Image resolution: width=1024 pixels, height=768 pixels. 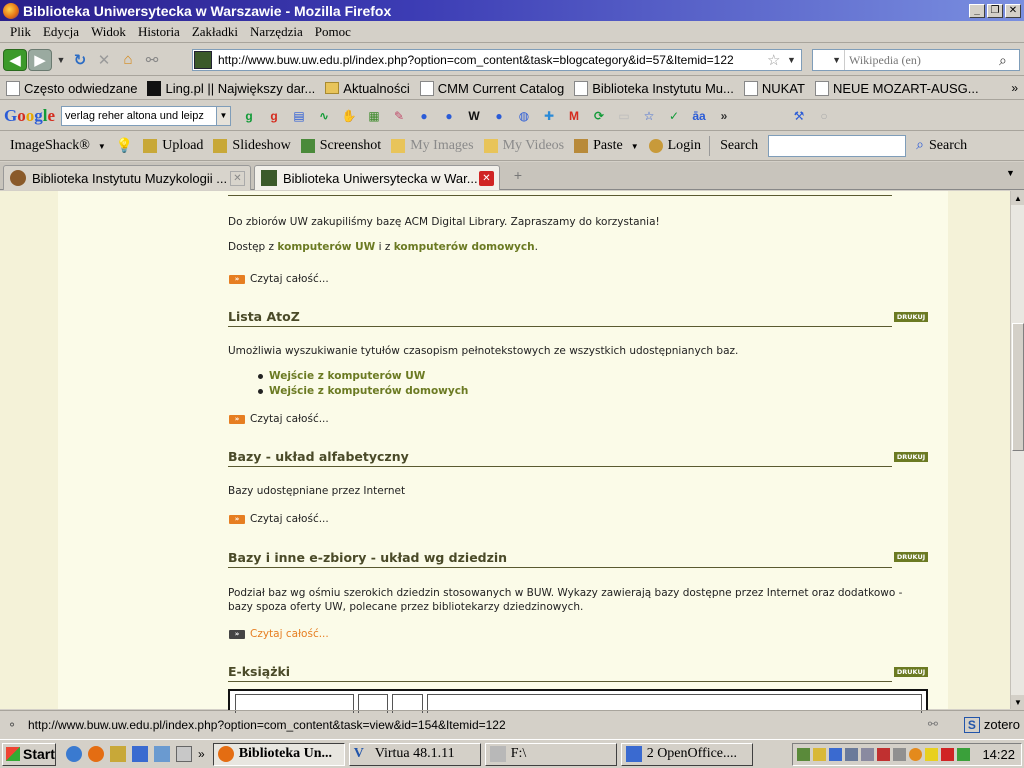 I want to click on search-engine-selector: ▼, so click(x=829, y=60).